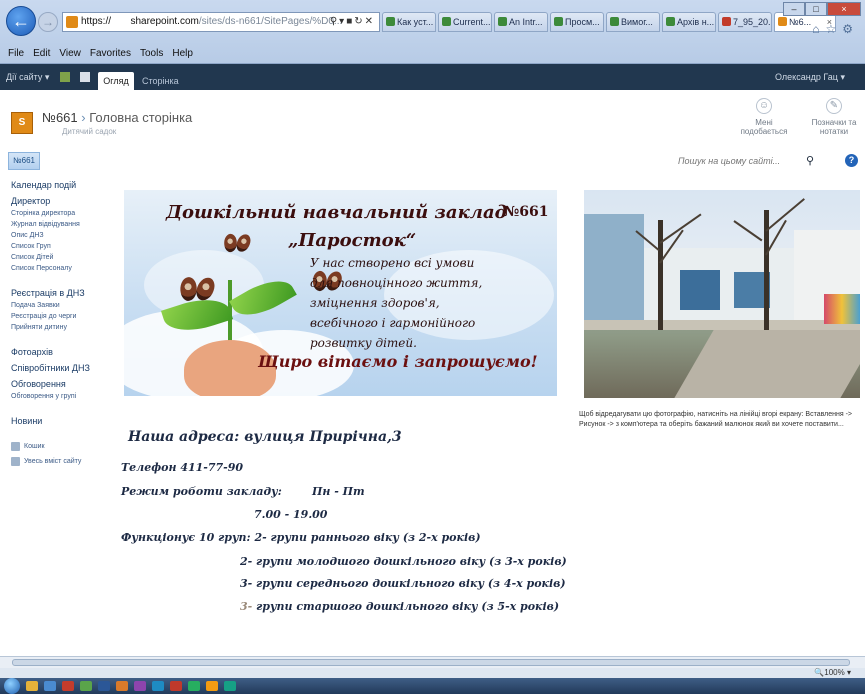  What do you see at coordinates (21, 21) in the screenshot?
I see `back-button: ←` at bounding box center [21, 21].